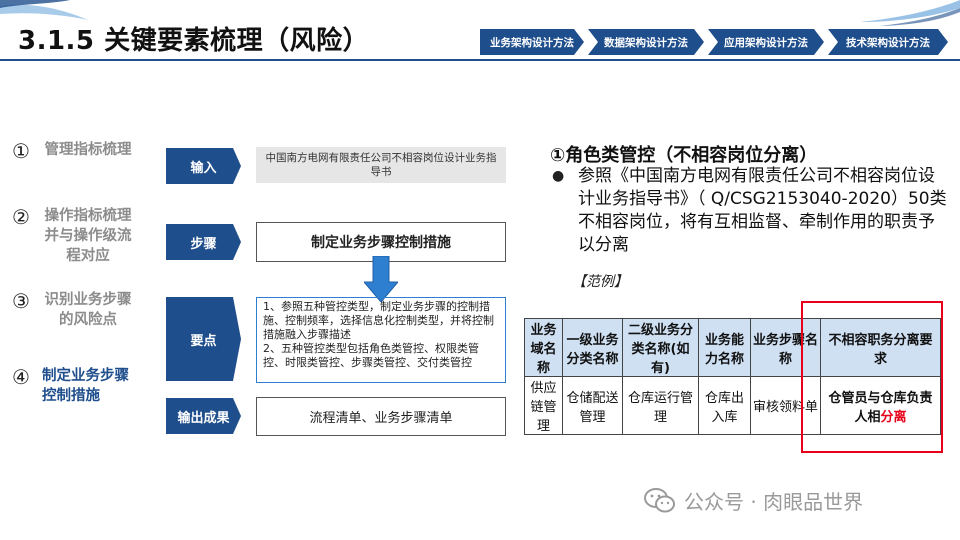  I want to click on points-tag: 要点, so click(203, 339).